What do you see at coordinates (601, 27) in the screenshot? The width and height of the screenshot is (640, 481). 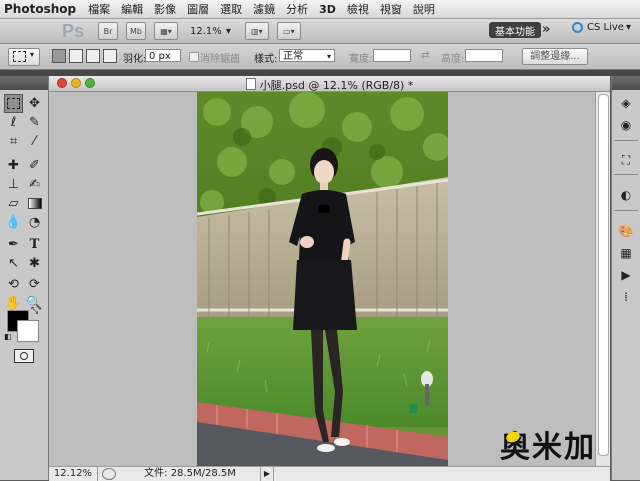 I see `cs-live-button: CS Live ▾` at bounding box center [601, 27].